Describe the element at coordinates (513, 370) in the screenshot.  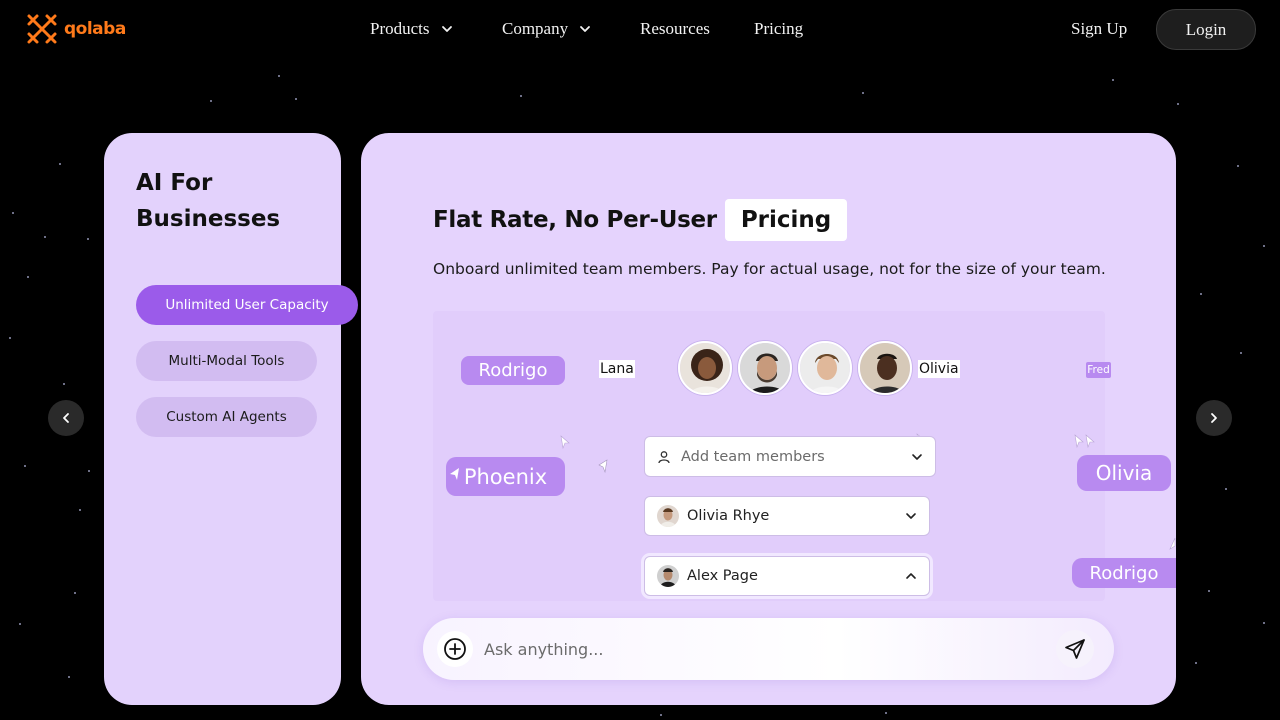
I see `name-tag-rodrigo: Rodrigo` at that location.